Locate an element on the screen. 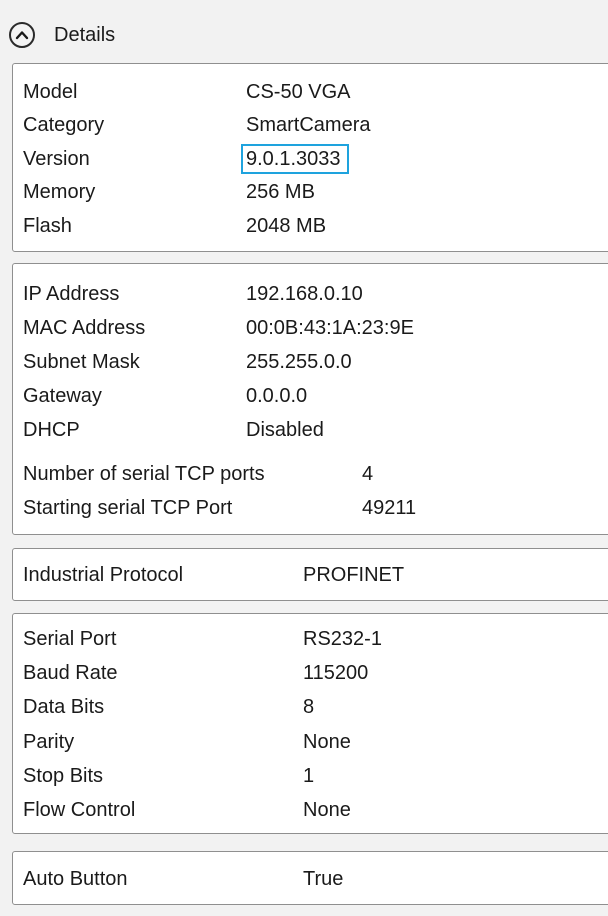 This screenshot has width=608, height=916. category-label: Category is located at coordinates (64, 125).